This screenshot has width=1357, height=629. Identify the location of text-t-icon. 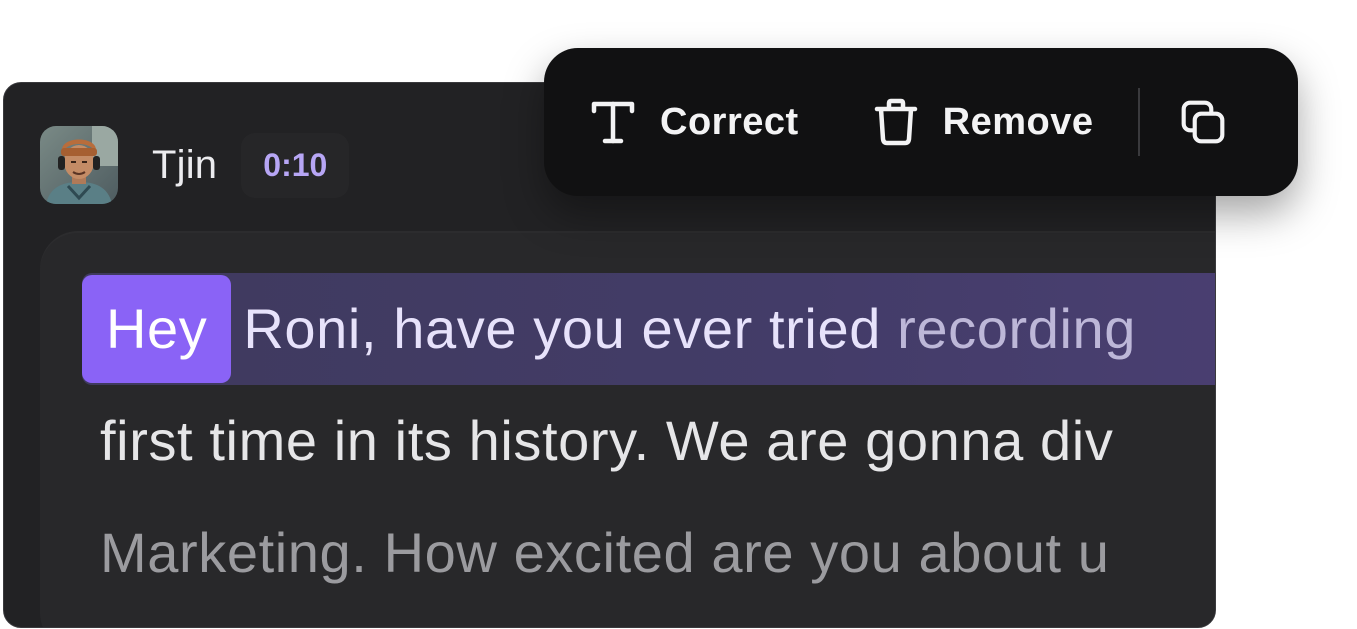
(613, 122).